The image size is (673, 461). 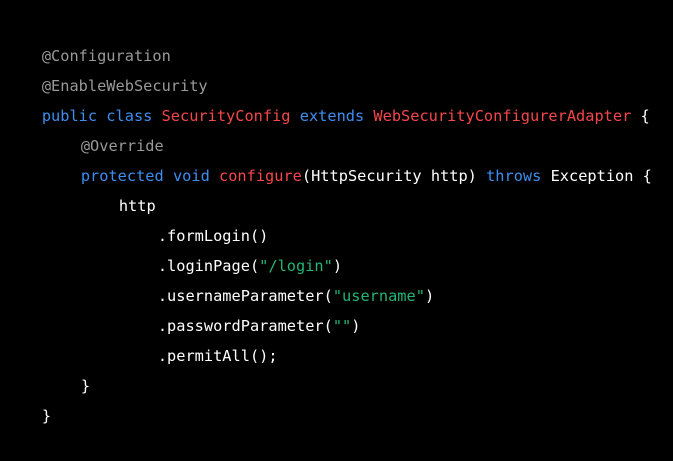 What do you see at coordinates (518, 176) in the screenshot?
I see `keyword-token: throws` at bounding box center [518, 176].